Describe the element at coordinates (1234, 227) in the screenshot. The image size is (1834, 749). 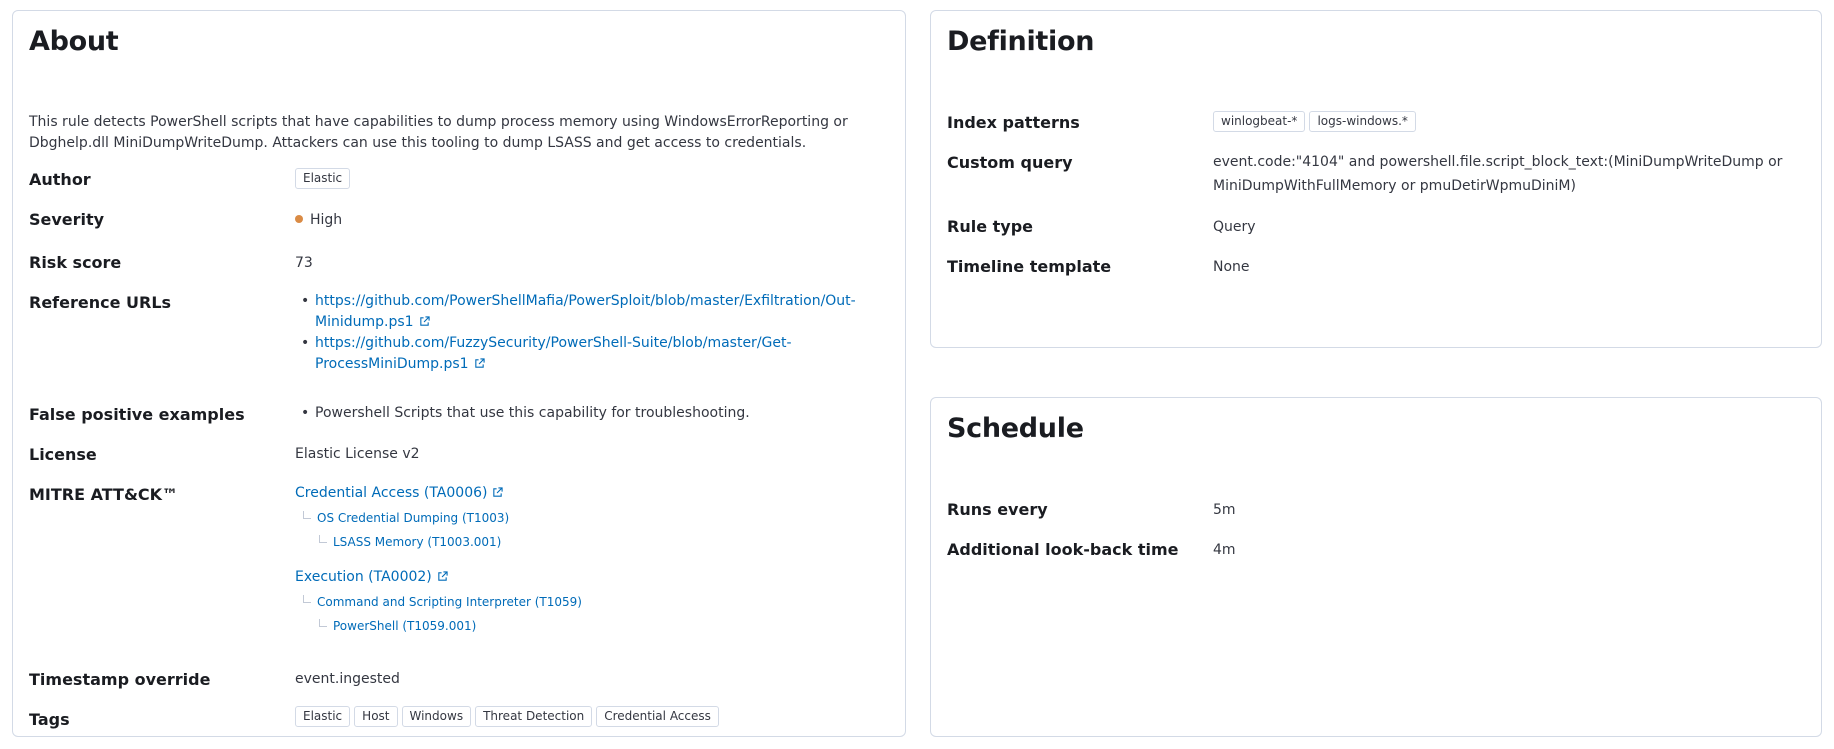
I see `rule-type-value: Query` at that location.